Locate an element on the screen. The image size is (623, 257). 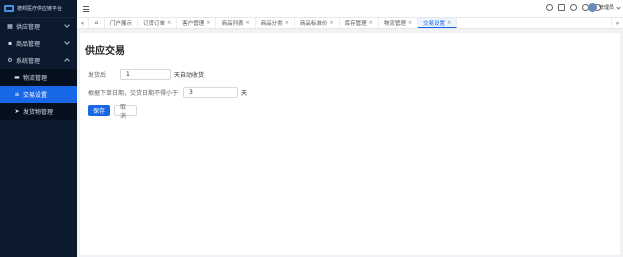
sidebar-subitem-label: 发货物管理 is located at coordinates (38, 112).